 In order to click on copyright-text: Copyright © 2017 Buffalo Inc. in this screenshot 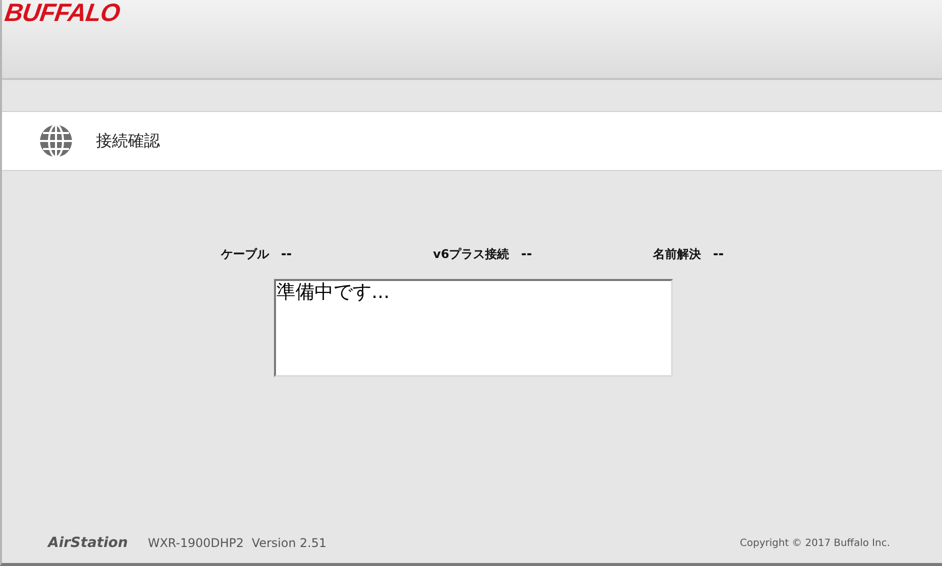, I will do `click(815, 543)`.